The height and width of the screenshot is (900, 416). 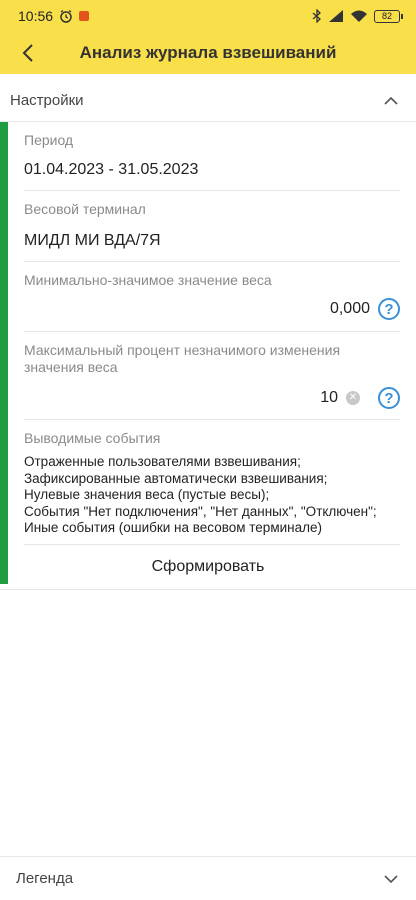 I want to click on page-title: Анализ журнала взвешиваний, so click(x=208, y=52).